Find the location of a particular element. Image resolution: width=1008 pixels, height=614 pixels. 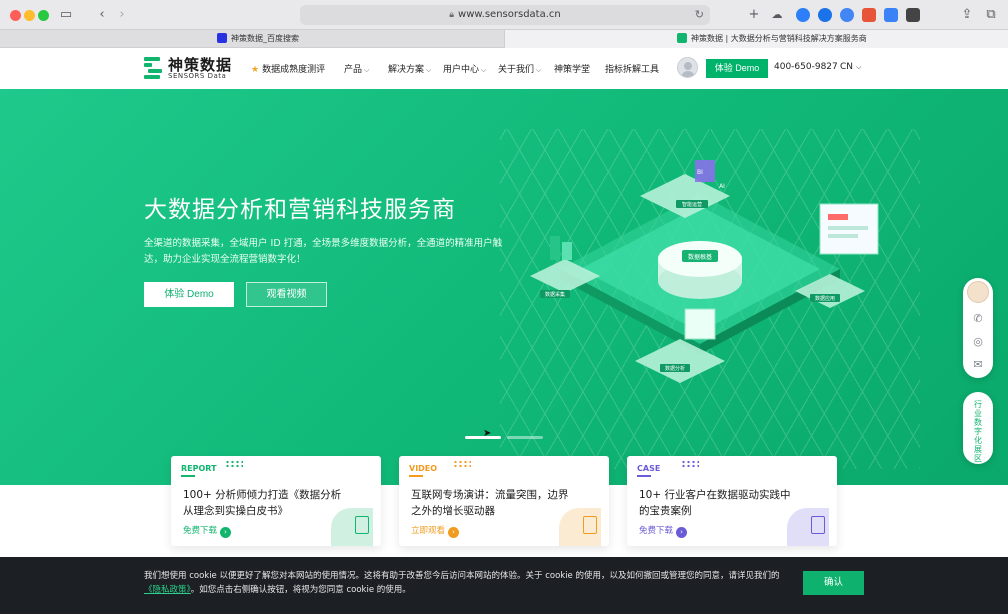

illus-bi-label: BI is located at coordinates (700, 172).